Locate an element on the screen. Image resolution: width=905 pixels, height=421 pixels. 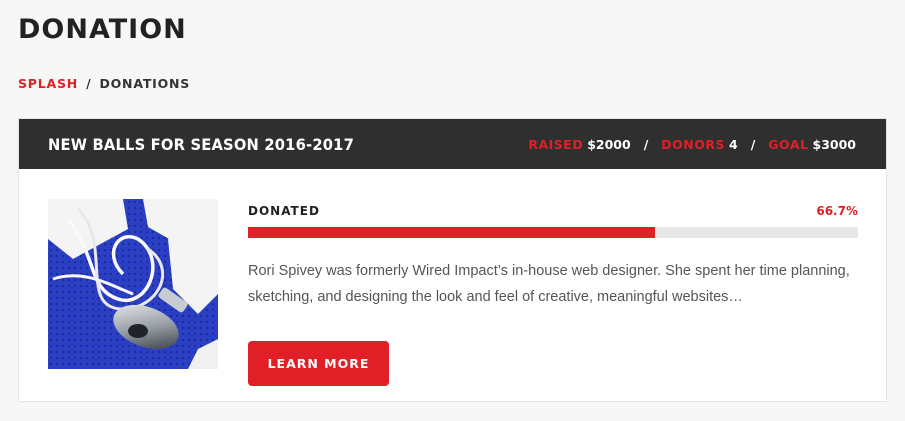
raised-value: $2000 is located at coordinates (609, 144).